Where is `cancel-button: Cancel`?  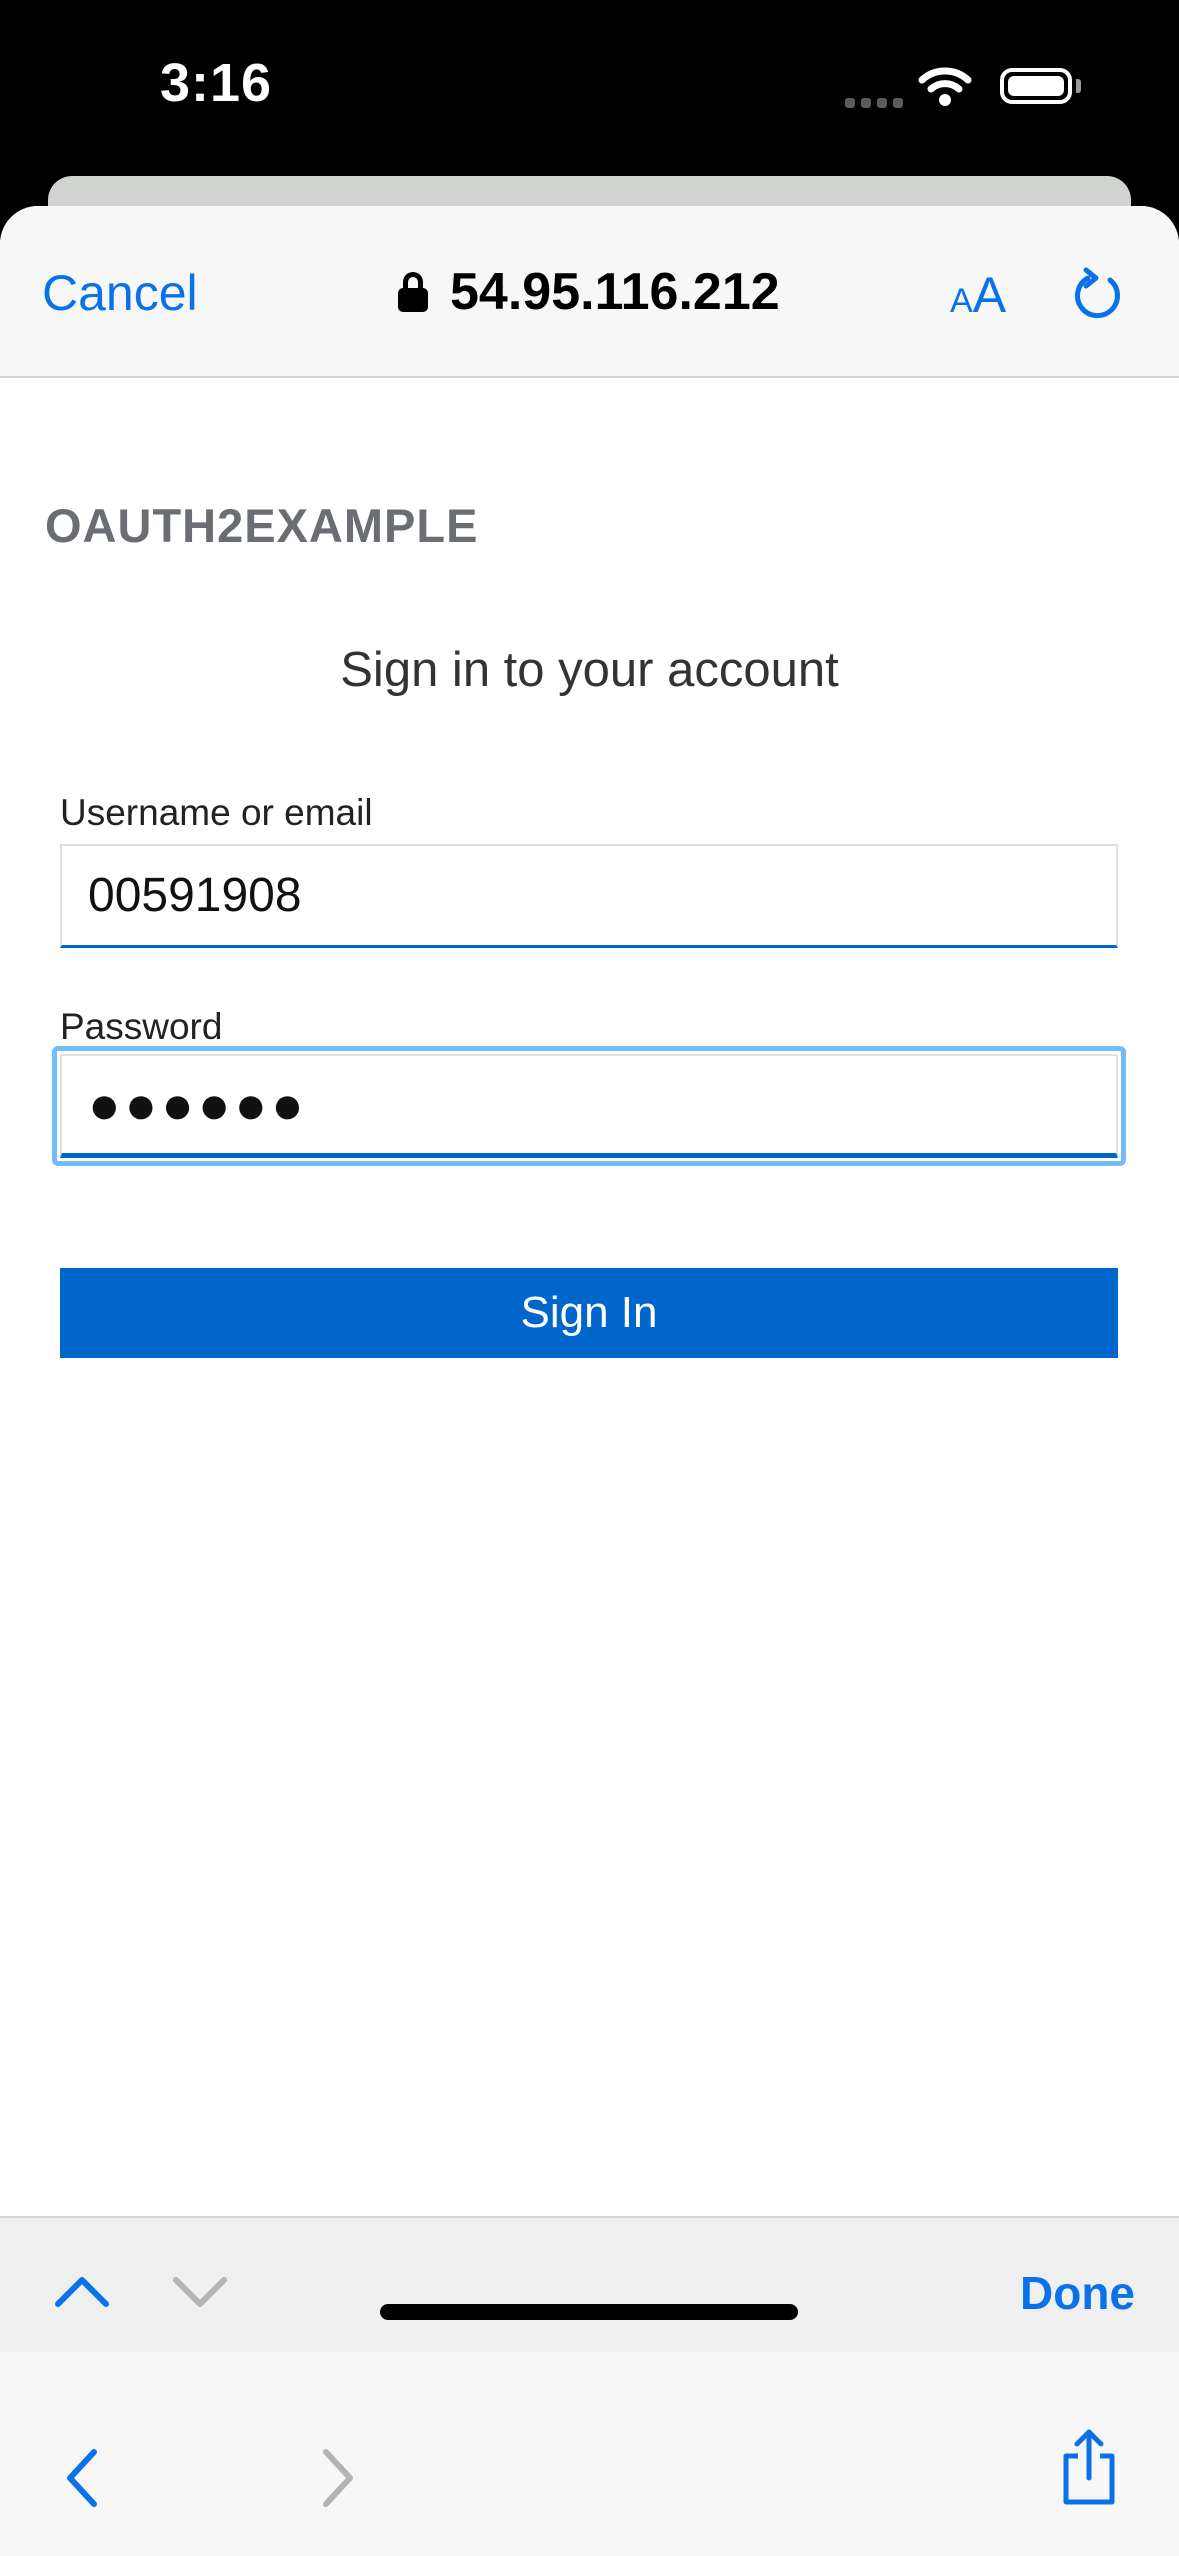
cancel-button: Cancel is located at coordinates (120, 293).